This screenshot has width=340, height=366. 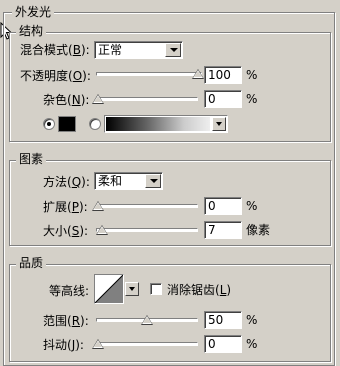 I want to click on opacity-label: 不透明度(O):, so click(x=55, y=76).